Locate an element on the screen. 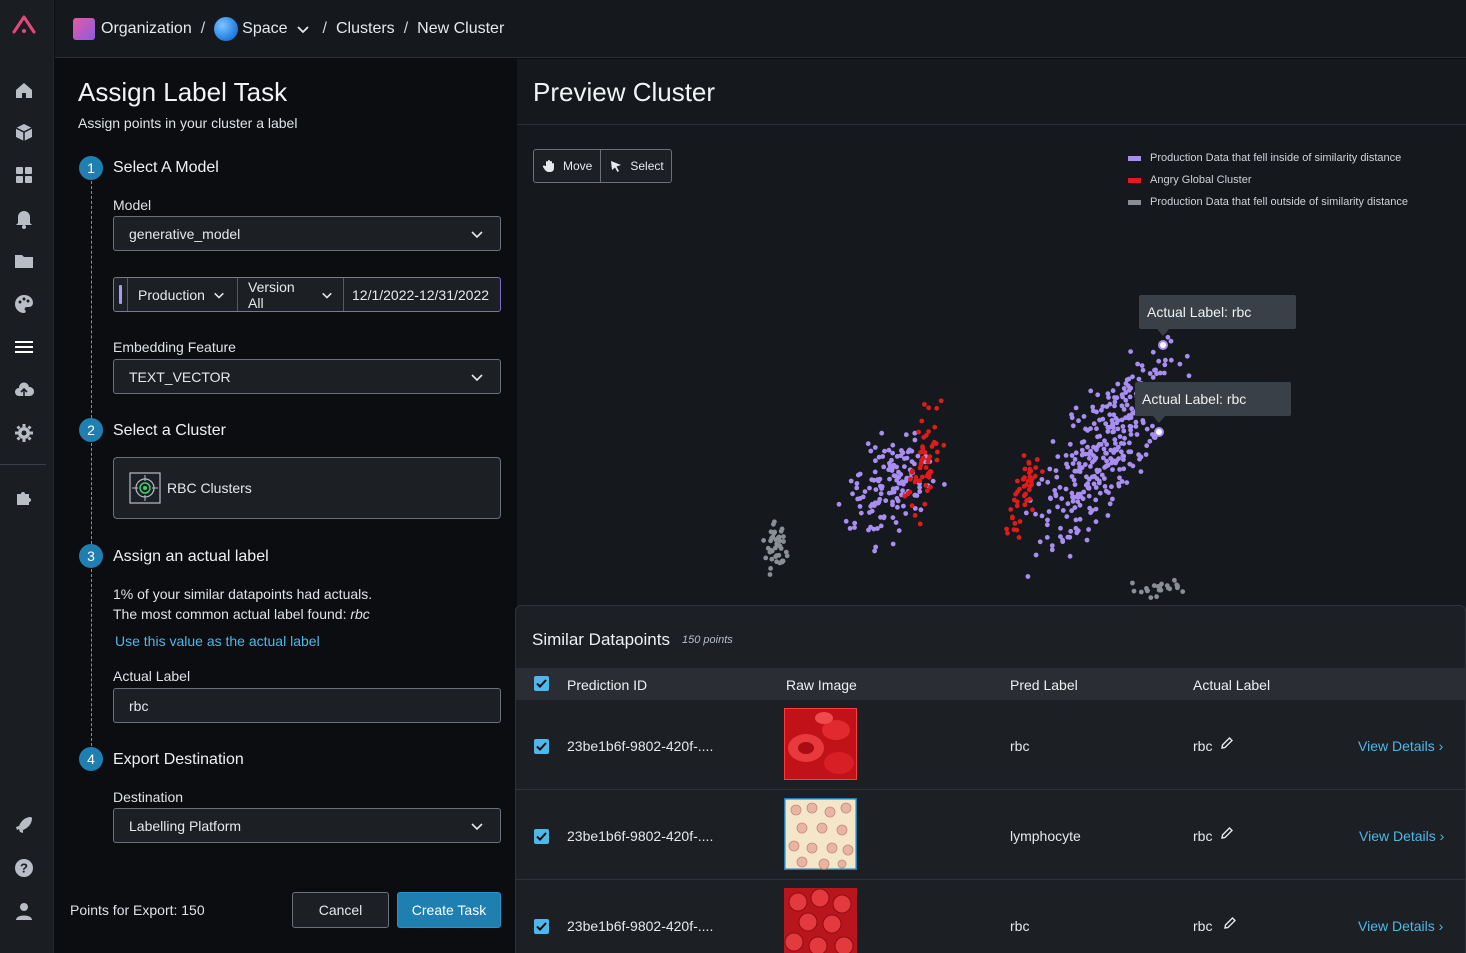 This screenshot has height=953, width=1466. model-select: generative_model is located at coordinates (307, 233).